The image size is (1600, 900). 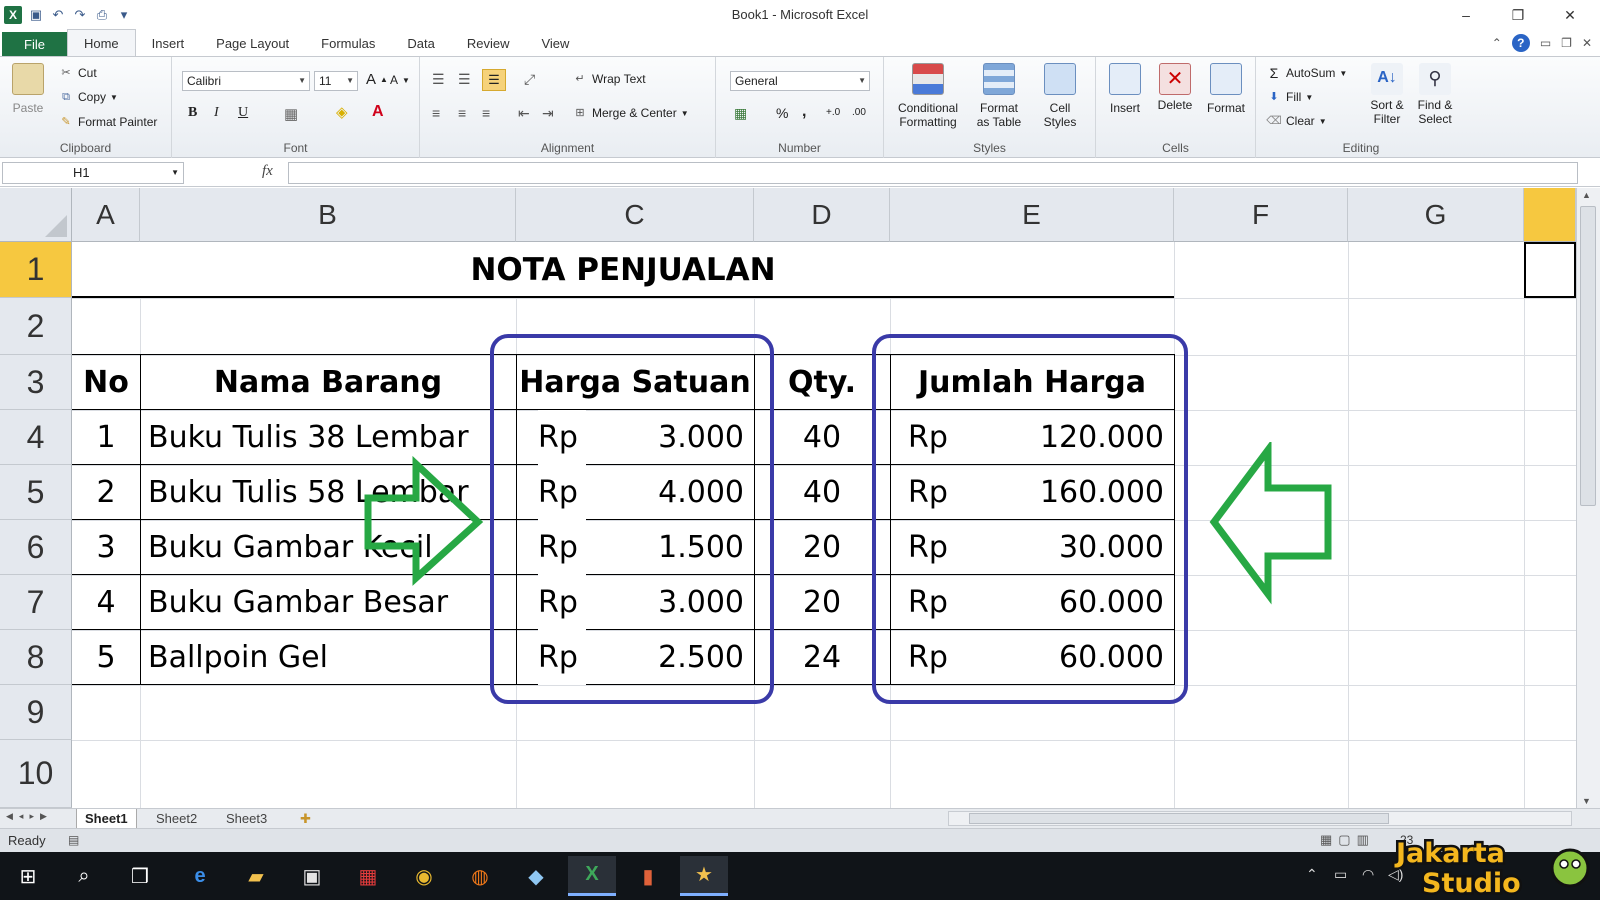 I want to click on font-size-select: 11 ▼, so click(x=336, y=81).